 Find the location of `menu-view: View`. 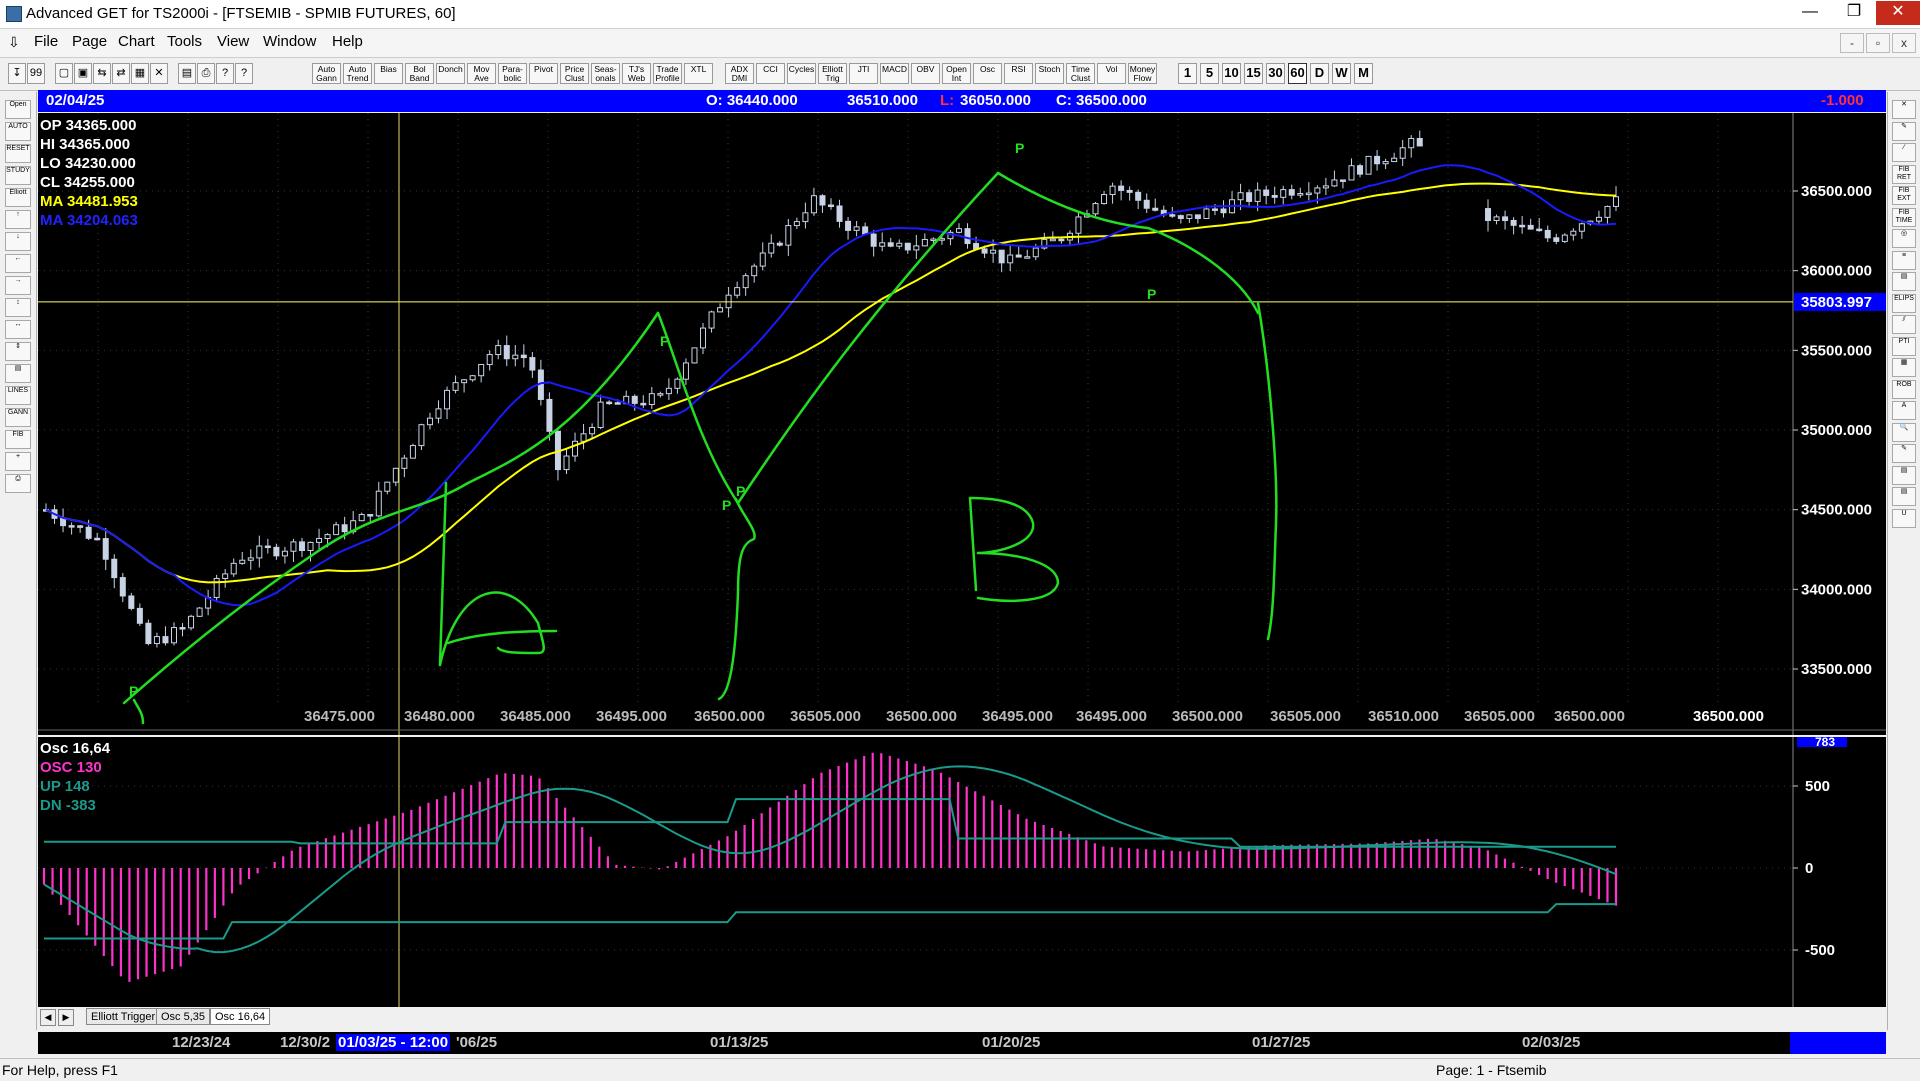

menu-view: View is located at coordinates (233, 41).